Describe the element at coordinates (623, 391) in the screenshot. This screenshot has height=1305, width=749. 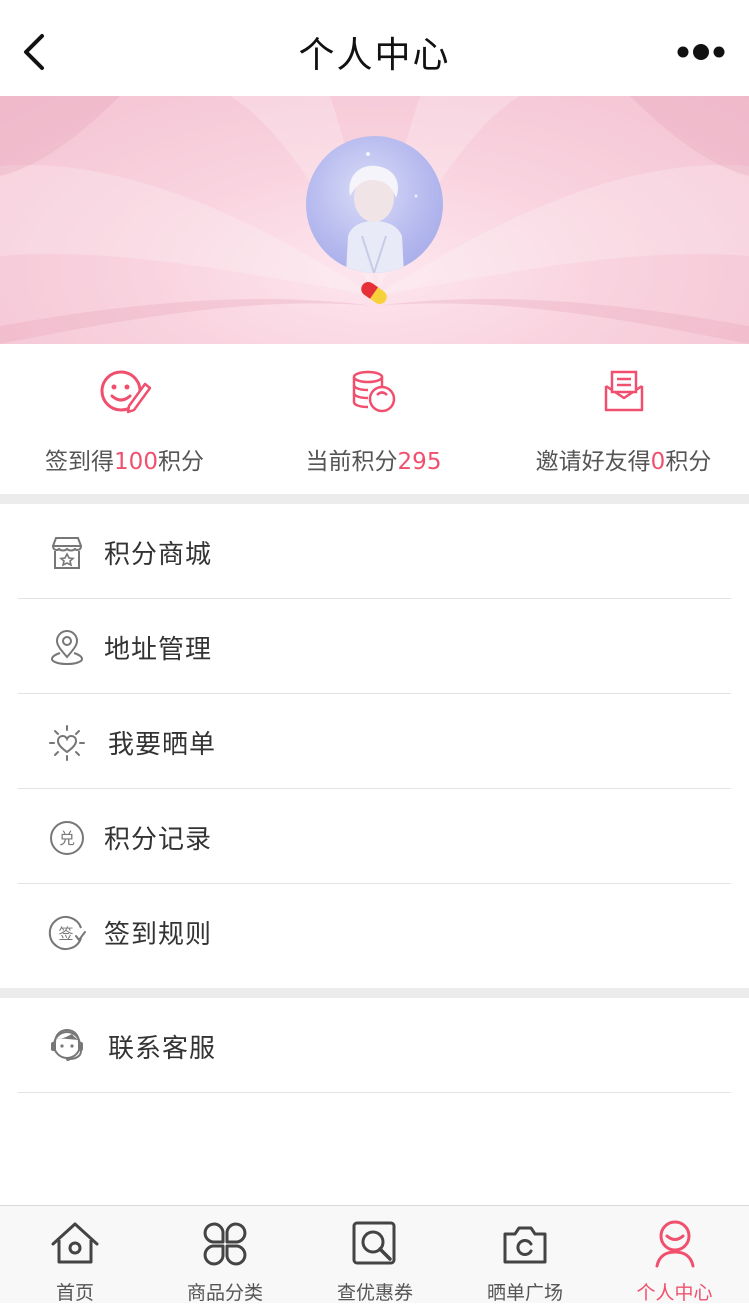
I see `envelope-icon` at that location.